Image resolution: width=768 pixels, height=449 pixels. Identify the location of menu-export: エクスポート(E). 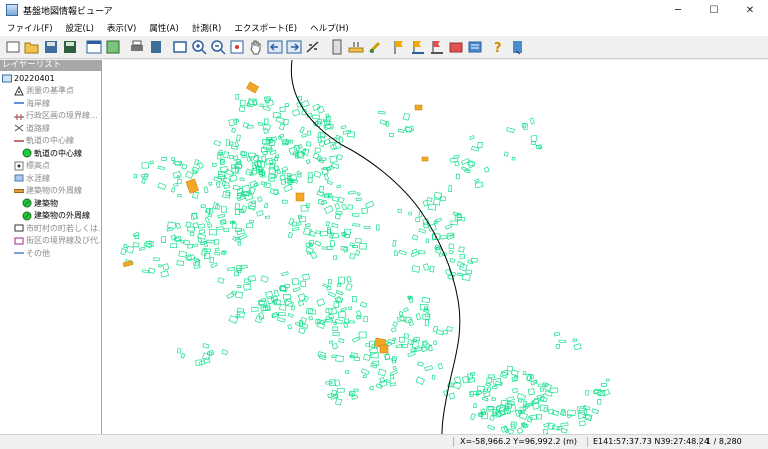
(265, 28).